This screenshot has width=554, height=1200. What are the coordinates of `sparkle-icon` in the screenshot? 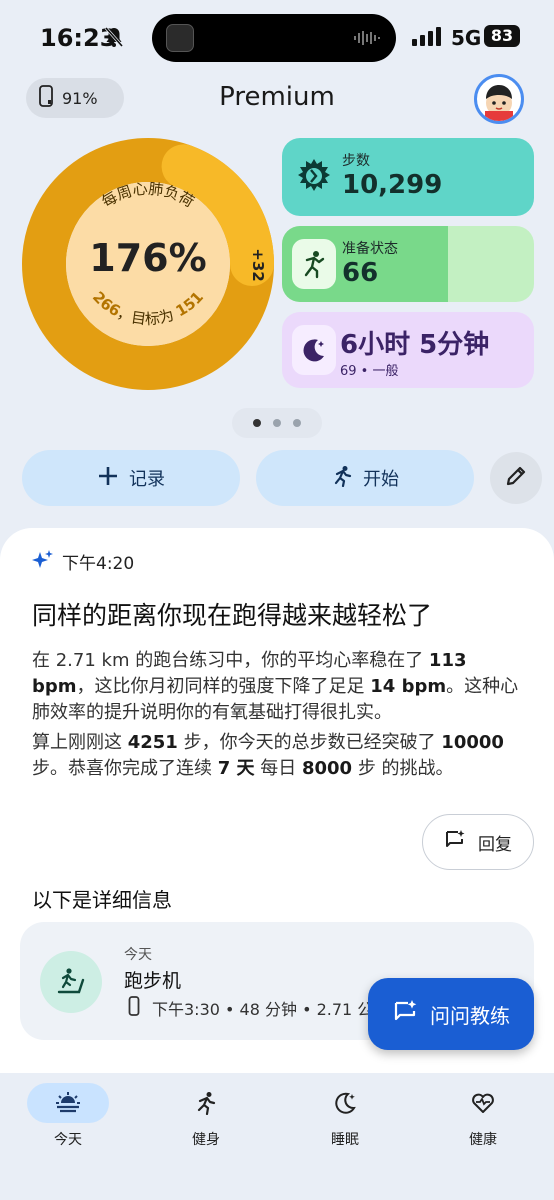 It's located at (43, 561).